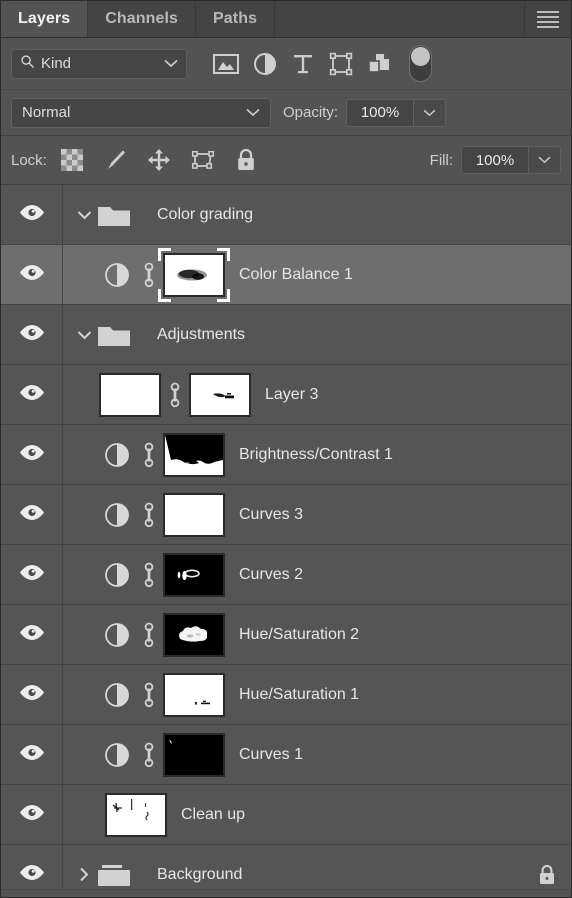 The image size is (572, 898). I want to click on layer-row: Layer 3, so click(286, 395).